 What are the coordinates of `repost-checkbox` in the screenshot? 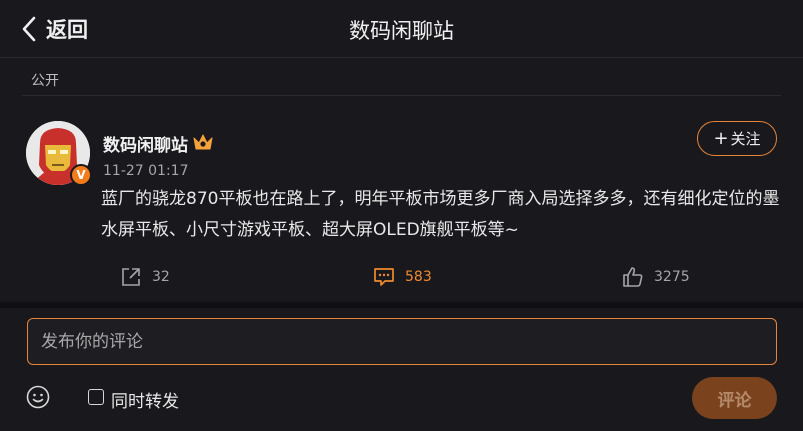 It's located at (96, 397).